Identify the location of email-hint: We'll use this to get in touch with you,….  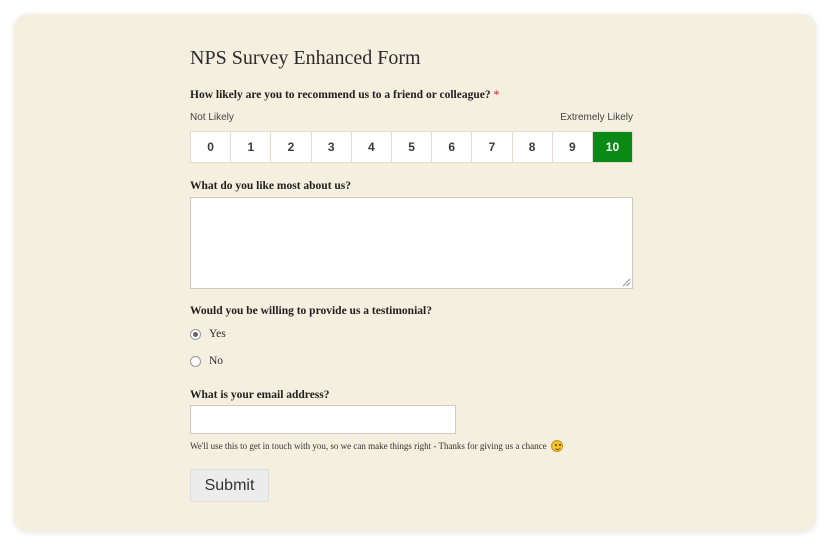
(376, 446).